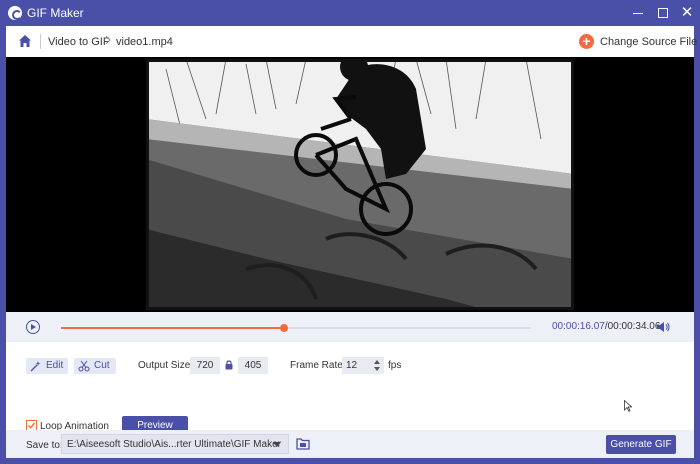 This screenshot has height=464, width=700. I want to click on seek-slider, so click(296, 328).